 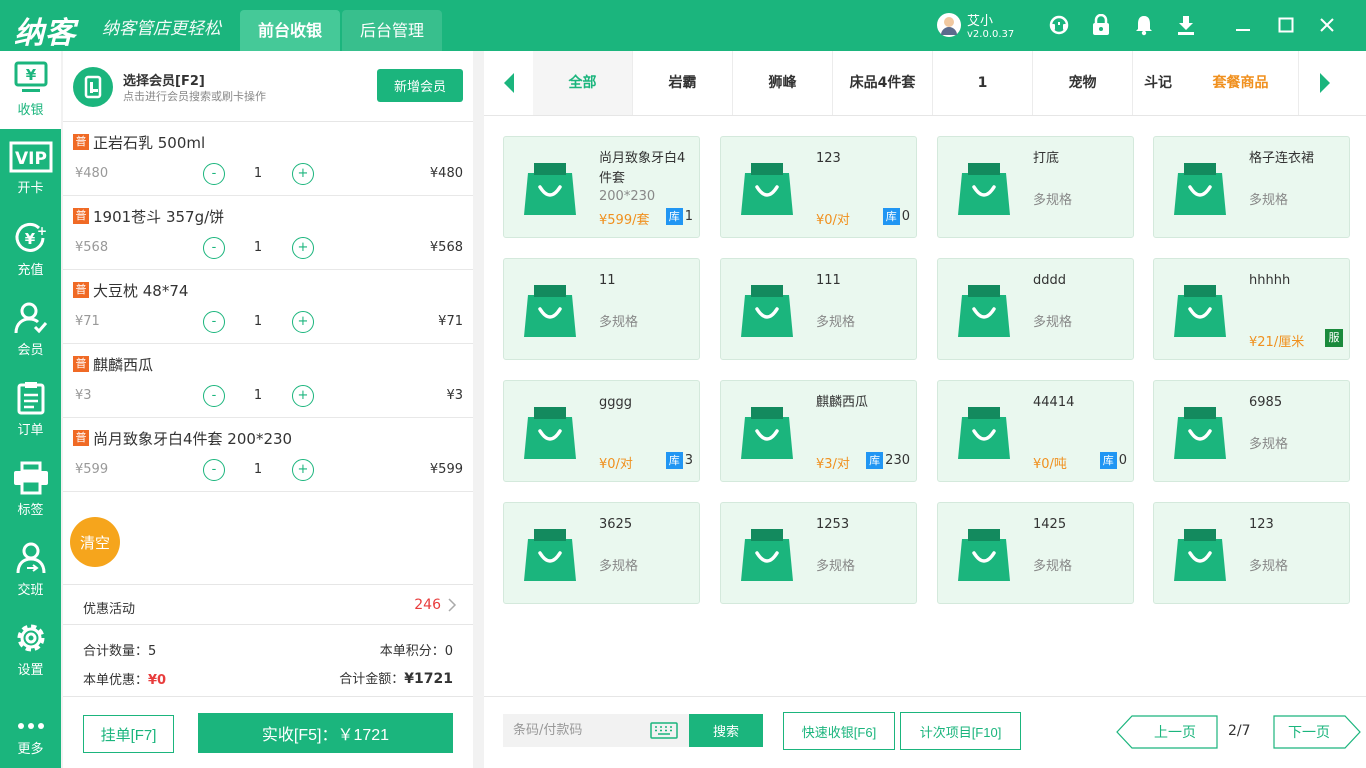 I want to click on prev-page-button: 上一页, so click(x=1175, y=732).